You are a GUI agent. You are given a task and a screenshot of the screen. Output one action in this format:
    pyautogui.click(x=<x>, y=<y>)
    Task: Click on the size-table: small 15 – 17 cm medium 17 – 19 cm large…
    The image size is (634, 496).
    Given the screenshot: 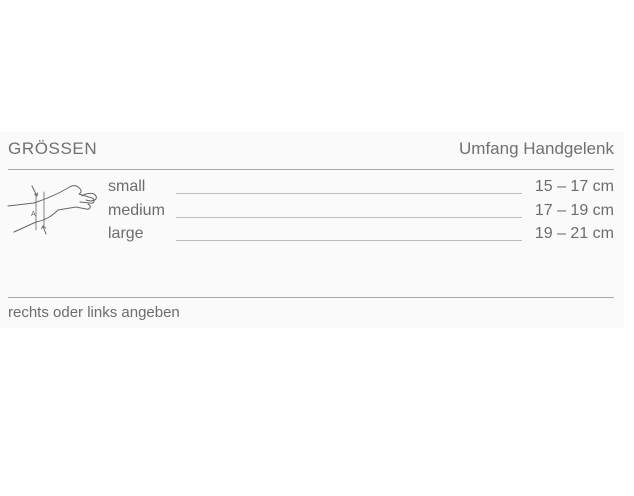 What is the action you would take?
    pyautogui.click(x=361, y=213)
    